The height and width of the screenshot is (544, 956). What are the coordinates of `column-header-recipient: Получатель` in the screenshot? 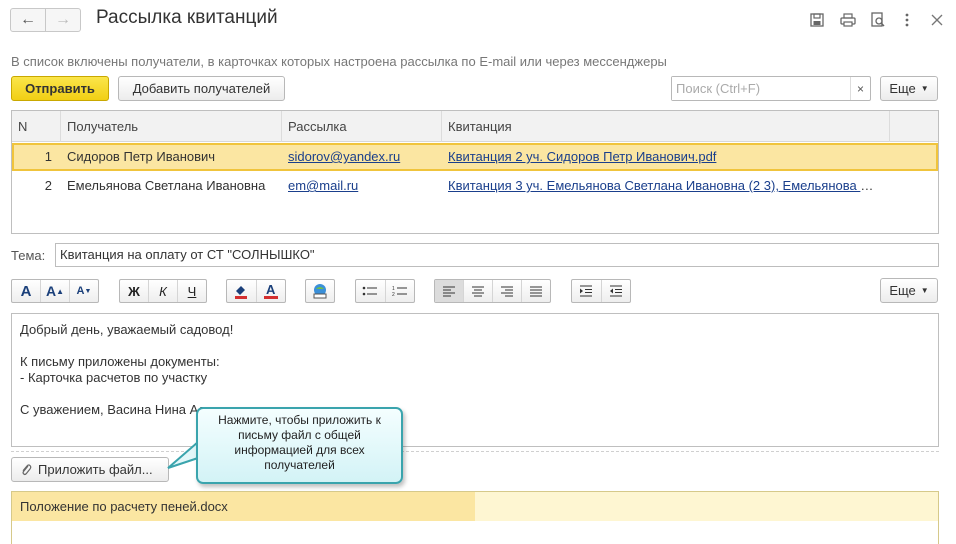 It's located at (171, 126).